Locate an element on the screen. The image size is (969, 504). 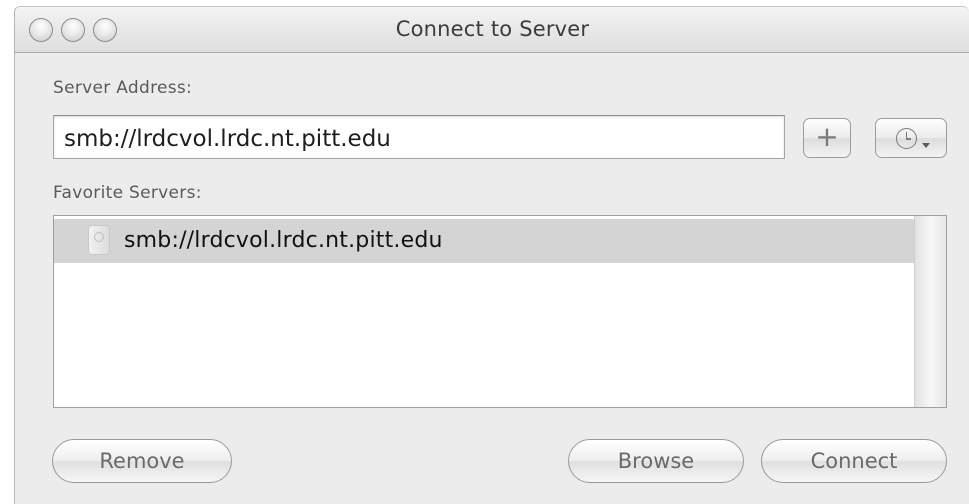
list-scrollbar is located at coordinates (930, 311).